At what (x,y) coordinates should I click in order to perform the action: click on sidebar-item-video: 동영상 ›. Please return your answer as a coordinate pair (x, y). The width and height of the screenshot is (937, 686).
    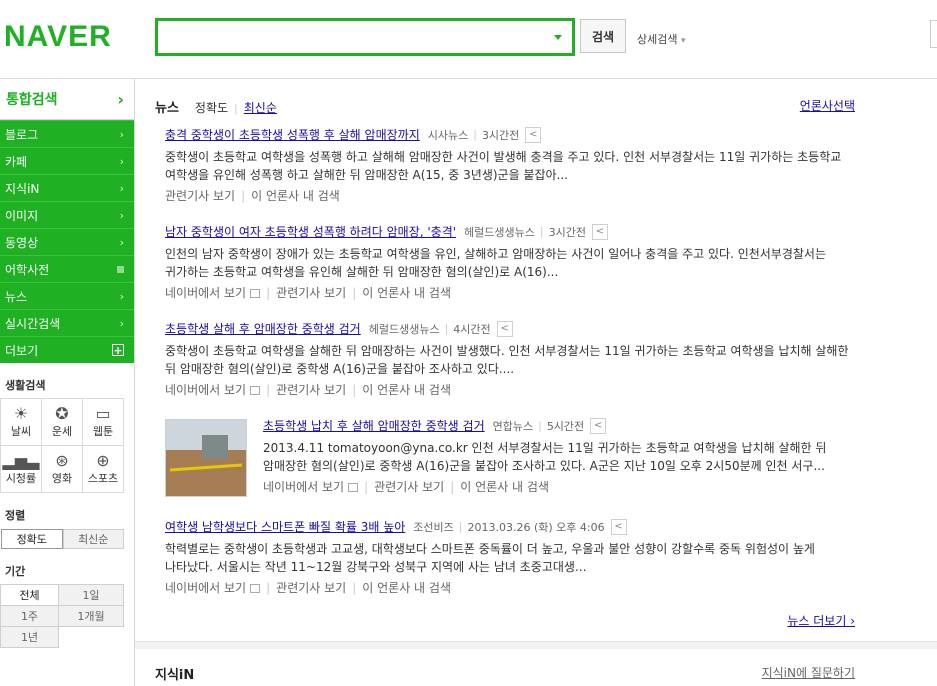
    Looking at the image, I should click on (67, 241).